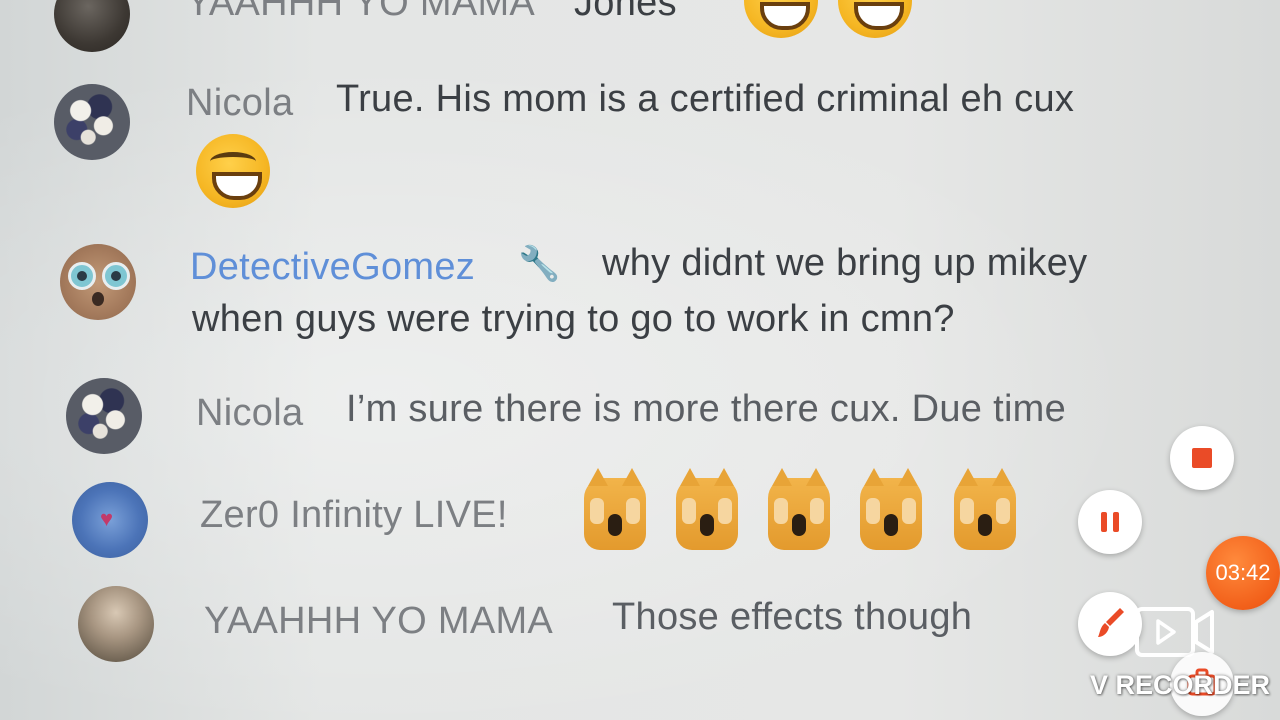 The height and width of the screenshot is (720, 1280). Describe the element at coordinates (845, 263) in the screenshot. I see `chat-message-text: why didnt we bring up mikey` at that location.